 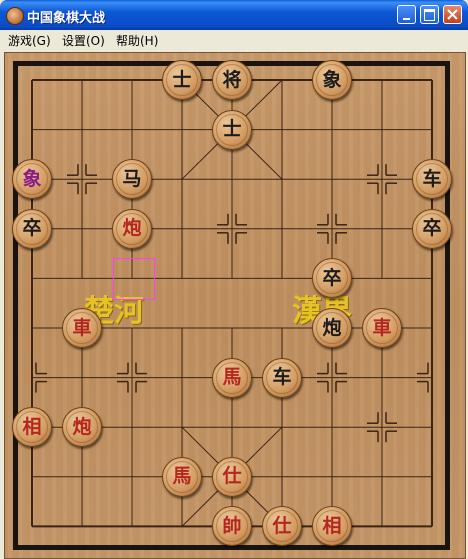 I want to click on piece-label: 马, so click(x=132, y=178).